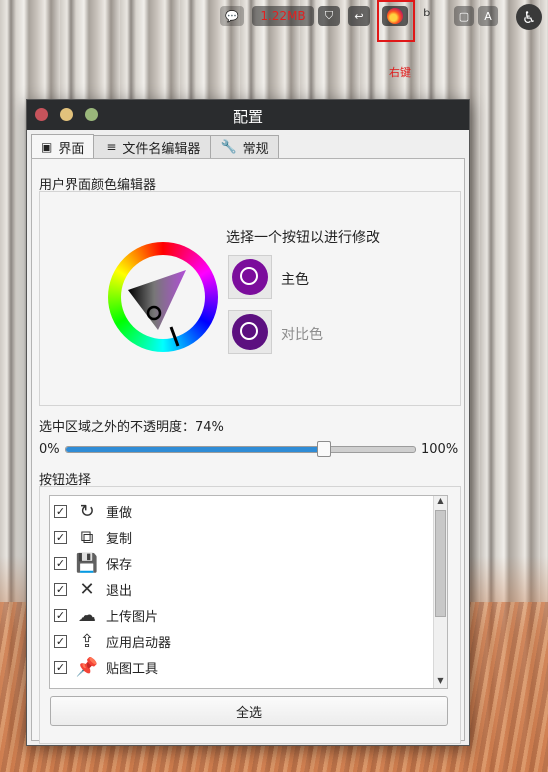 The width and height of the screenshot is (548, 772). What do you see at coordinates (132, 669) in the screenshot?
I see `list-item-label: 贴图工具` at bounding box center [132, 669].